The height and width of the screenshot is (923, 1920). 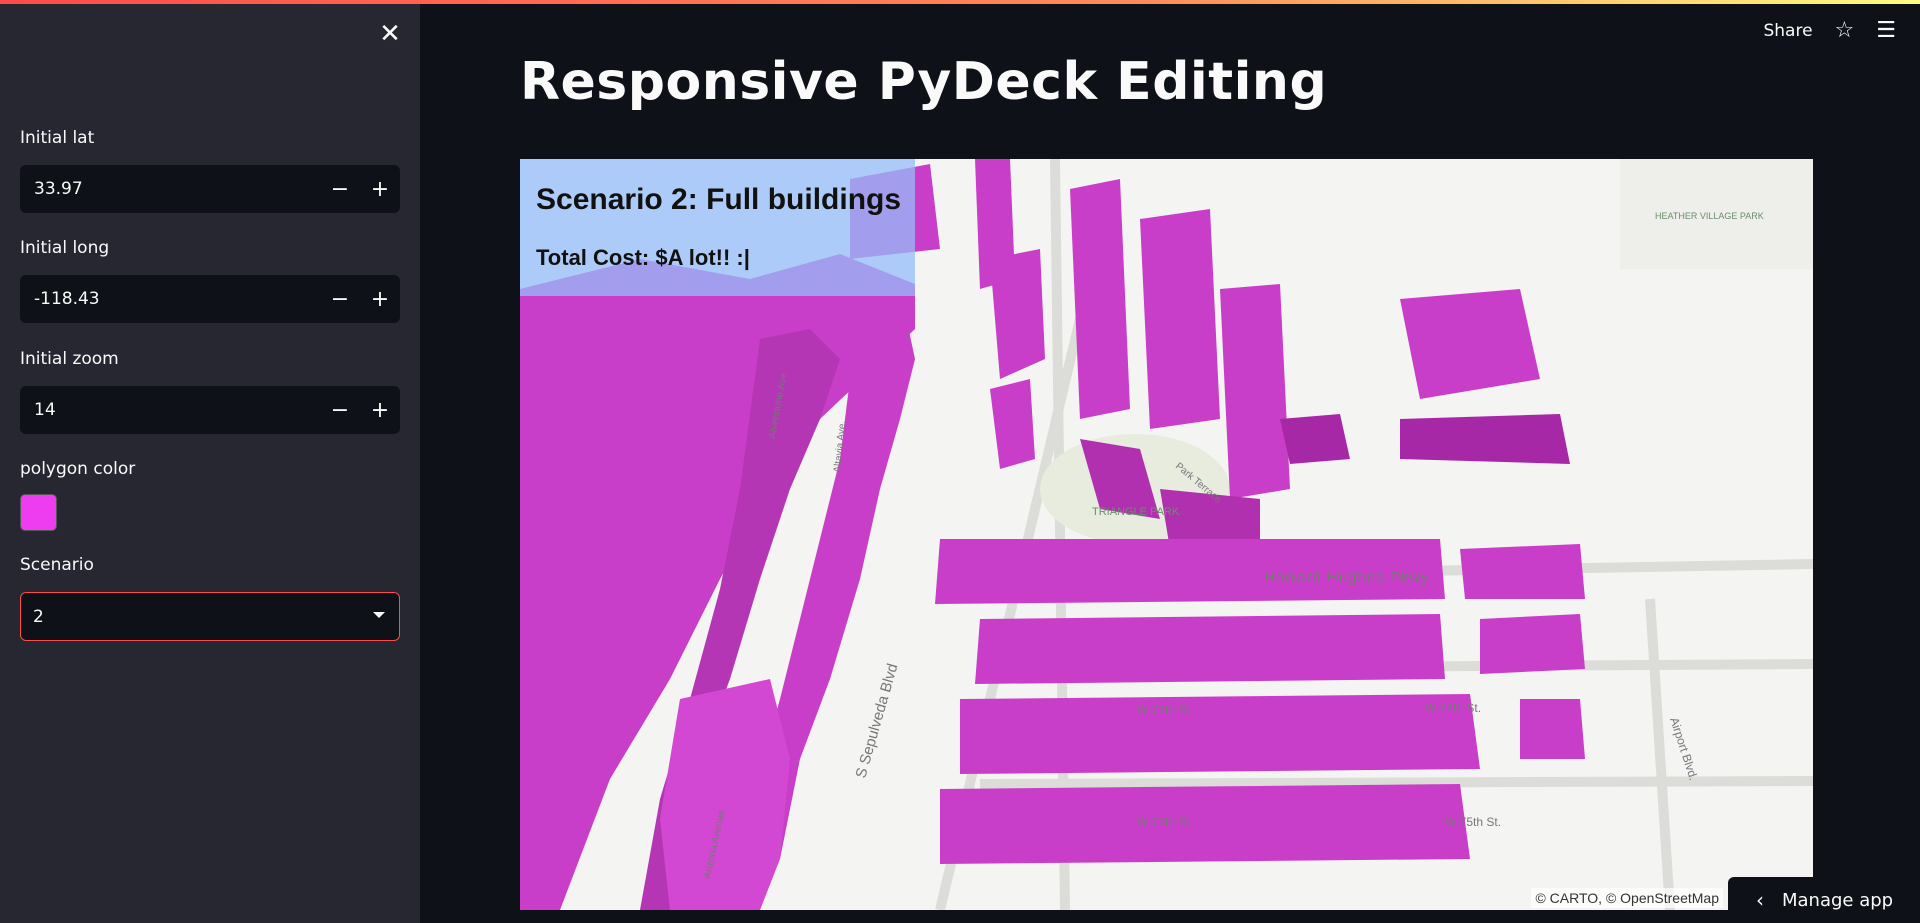 What do you see at coordinates (1532, 644) in the screenshot?
I see `building-row-mid-east` at bounding box center [1532, 644].